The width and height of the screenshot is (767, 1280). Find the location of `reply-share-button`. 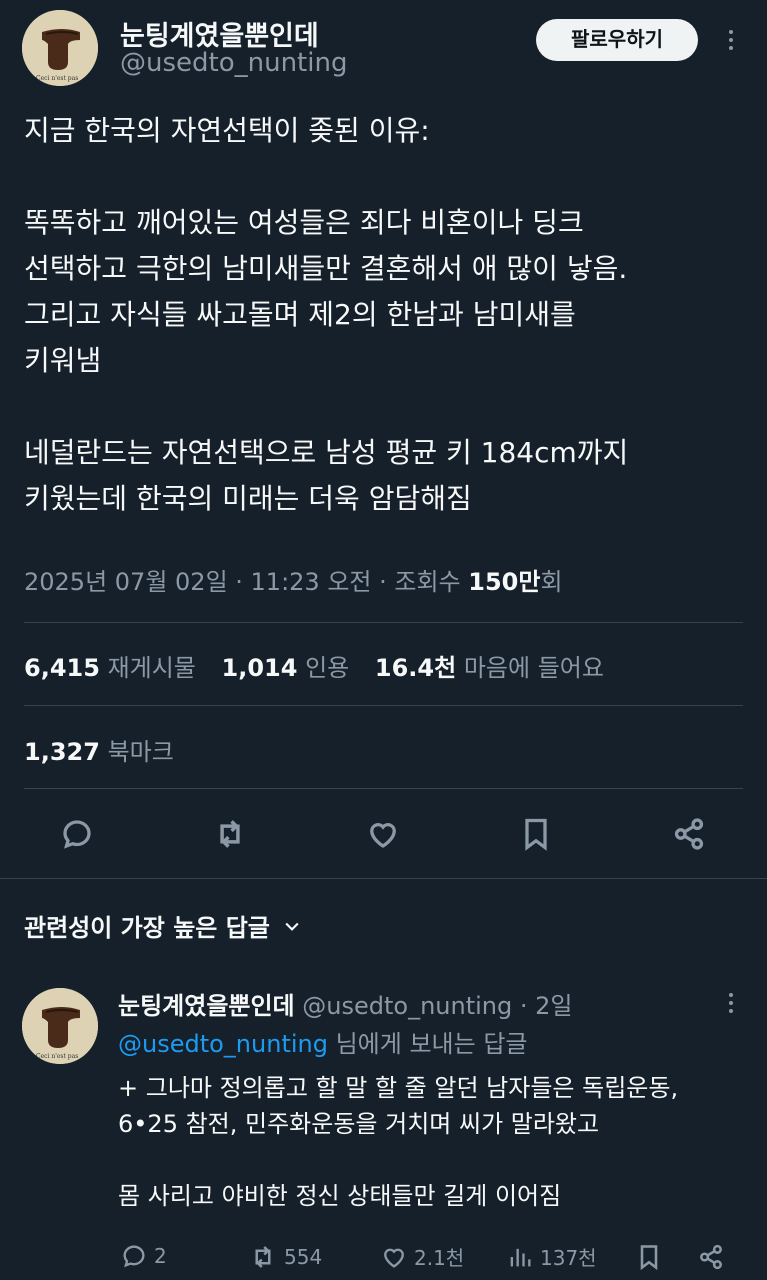

reply-share-button is located at coordinates (711, 1257).